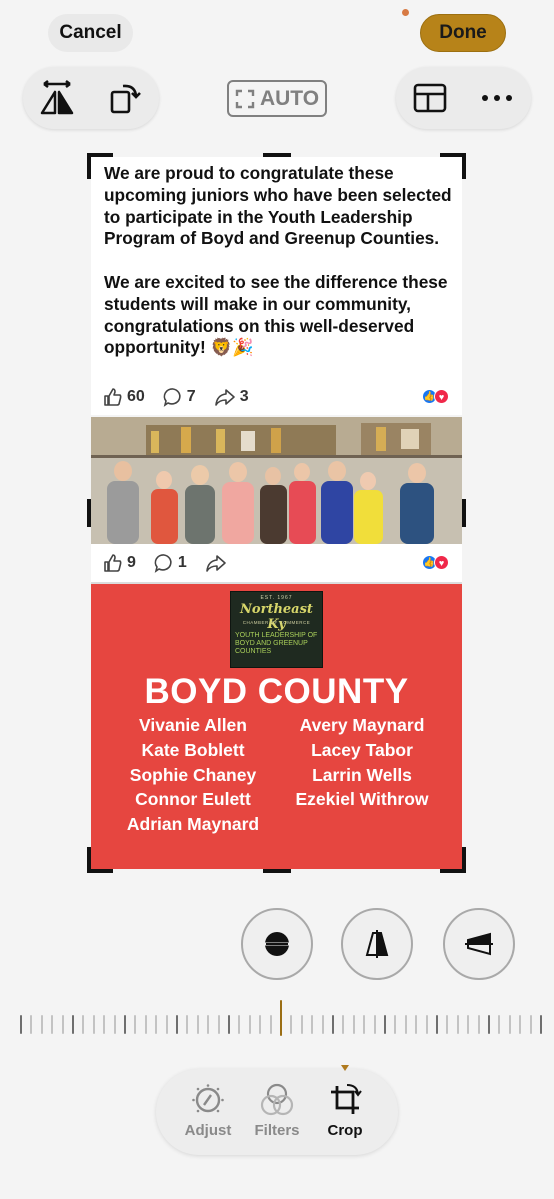  Describe the element at coordinates (430, 98) in the screenshot. I see `aspect-ratio-icon` at that location.